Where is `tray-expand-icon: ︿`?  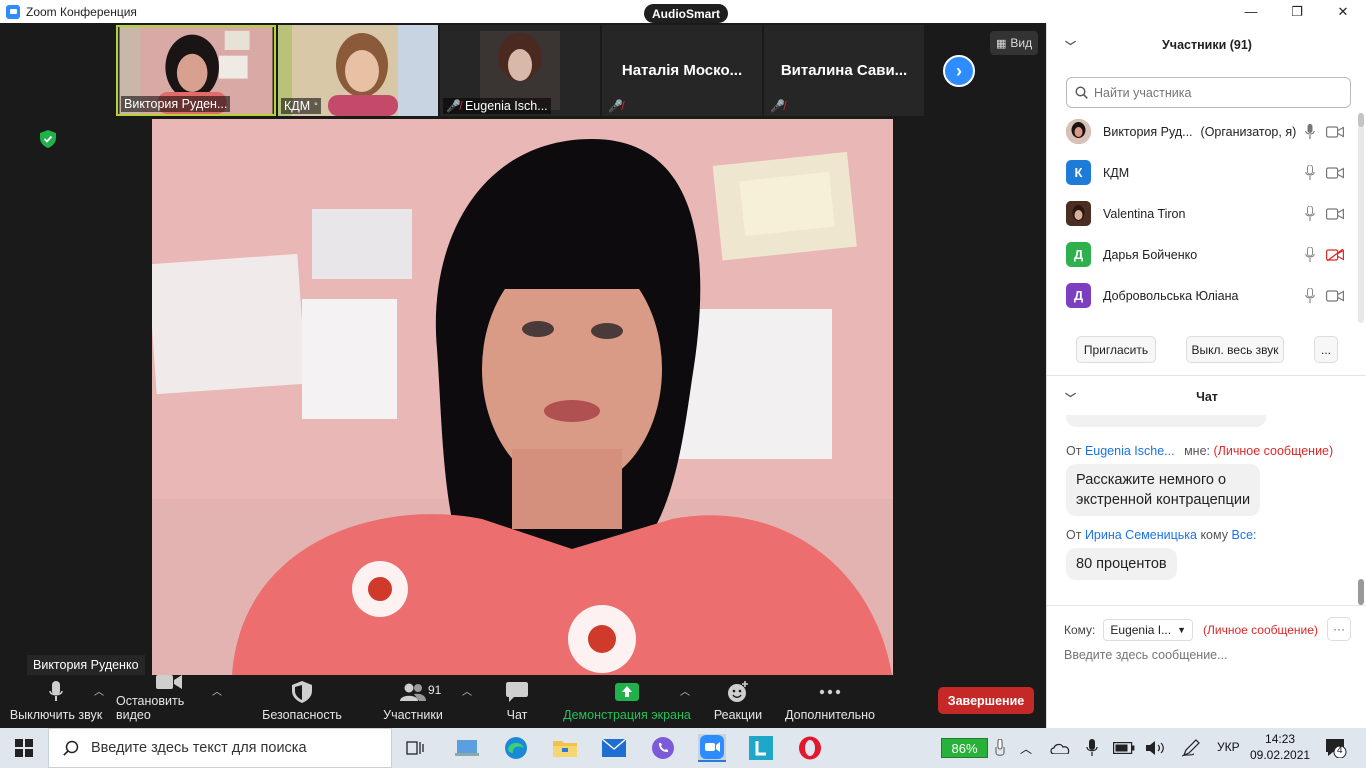 tray-expand-icon: ︿ is located at coordinates (1026, 748).